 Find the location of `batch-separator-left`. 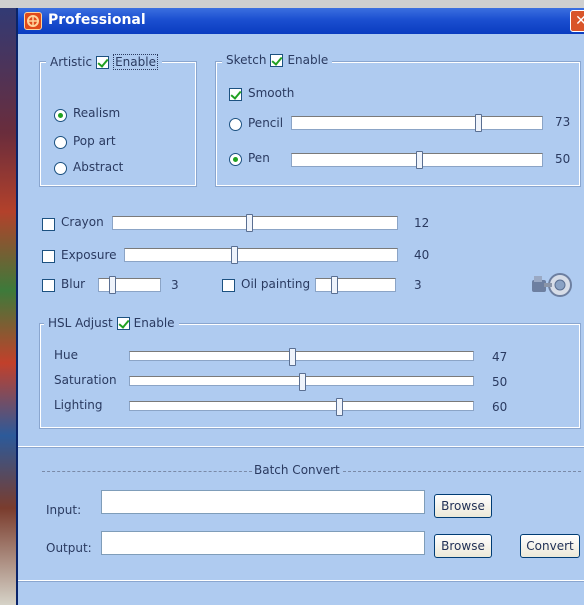

batch-separator-left is located at coordinates (147, 471).